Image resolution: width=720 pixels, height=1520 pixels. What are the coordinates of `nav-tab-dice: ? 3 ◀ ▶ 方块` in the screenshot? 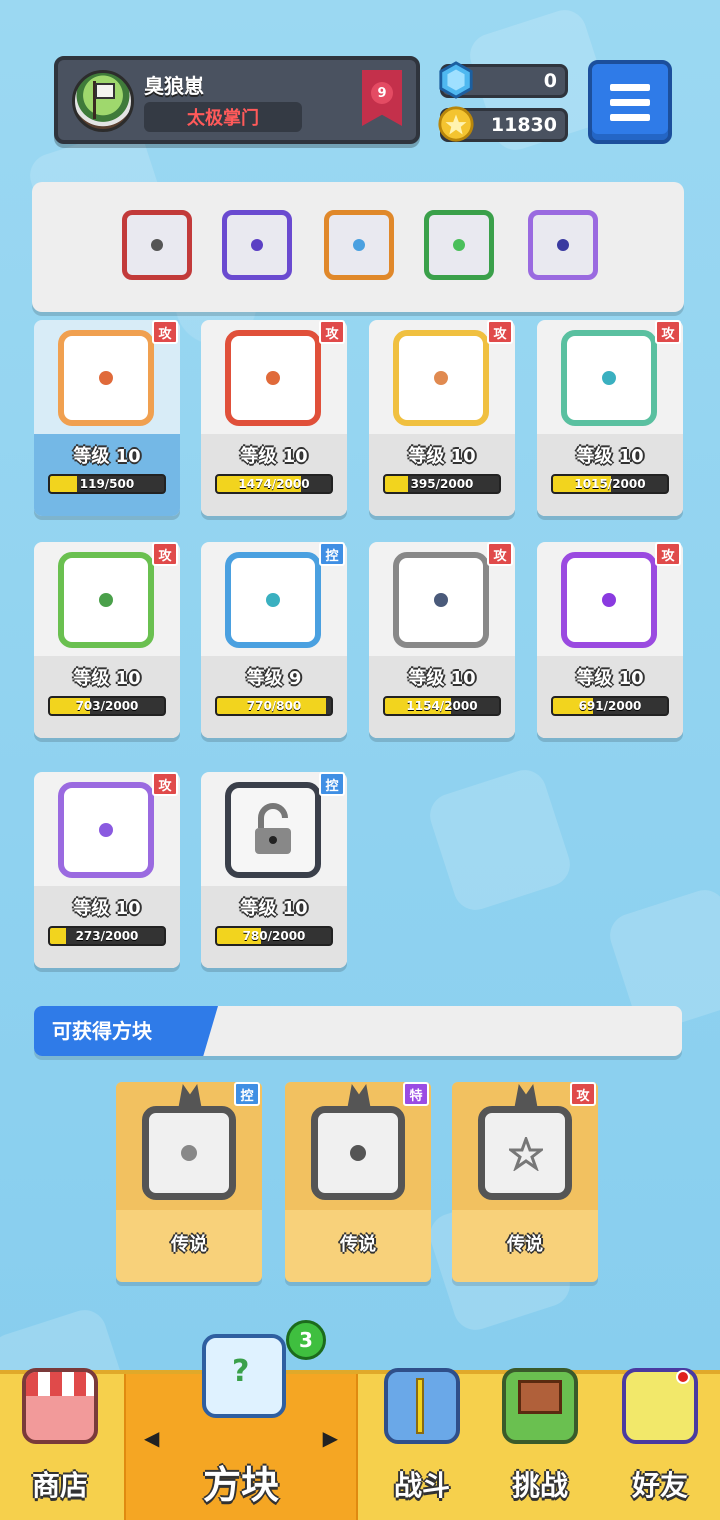 It's located at (241, 1420).